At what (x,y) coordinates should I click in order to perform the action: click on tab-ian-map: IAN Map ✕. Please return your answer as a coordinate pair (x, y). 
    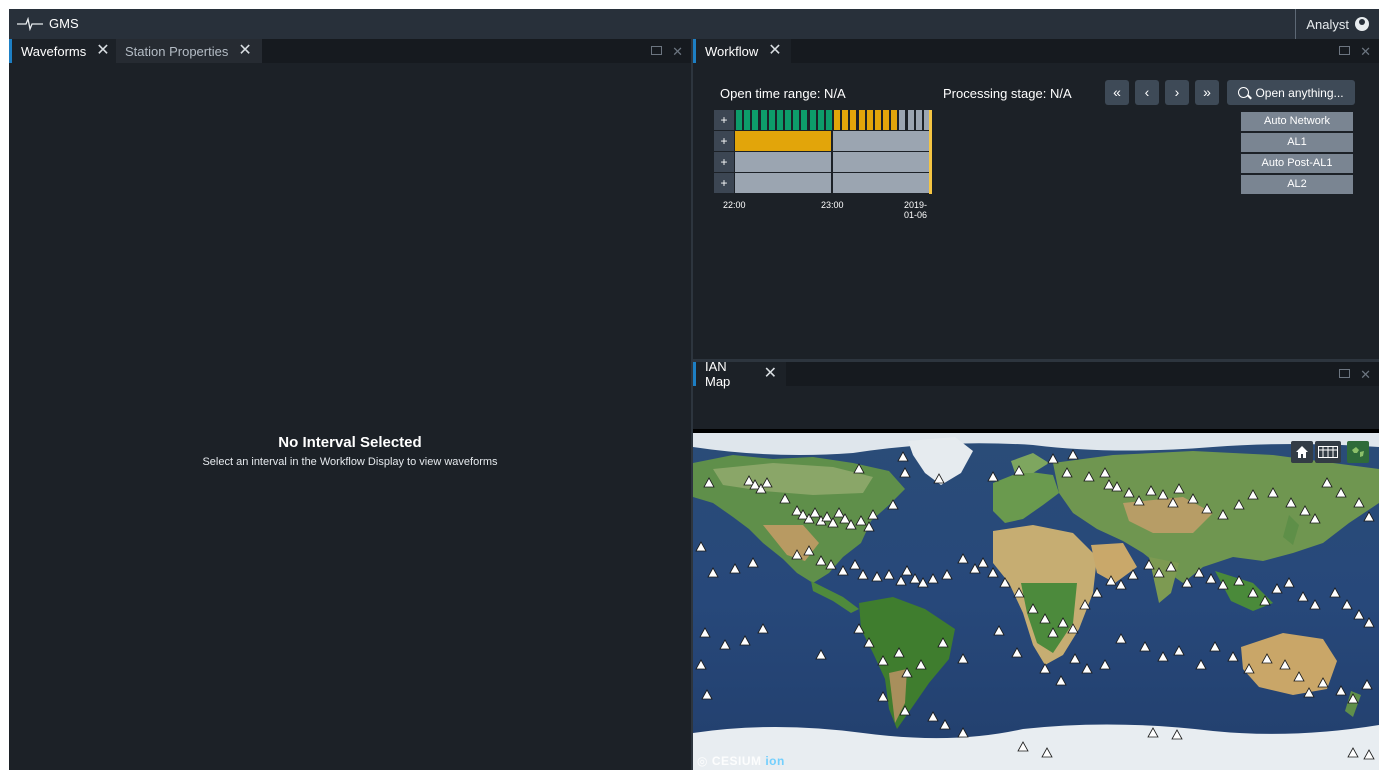
    Looking at the image, I should click on (739, 374).